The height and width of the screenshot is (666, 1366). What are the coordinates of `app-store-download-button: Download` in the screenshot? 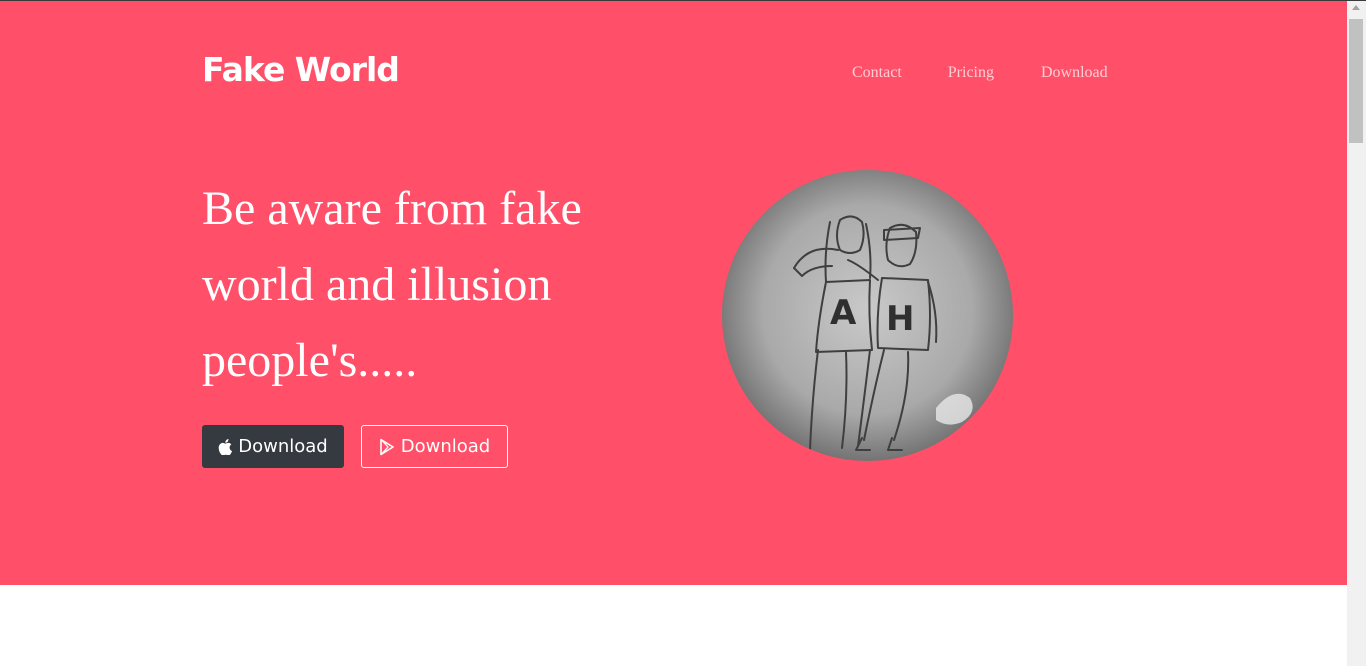 It's located at (273, 446).